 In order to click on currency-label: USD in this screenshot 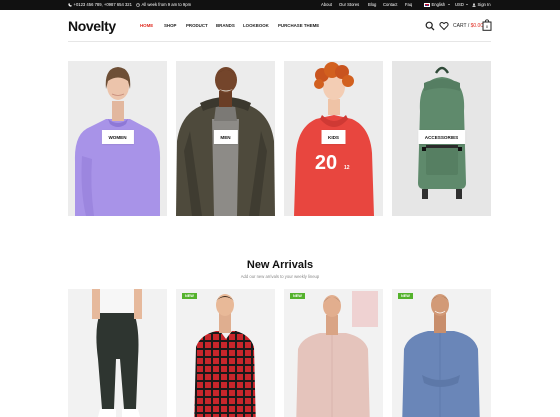, I will do `click(459, 4)`.